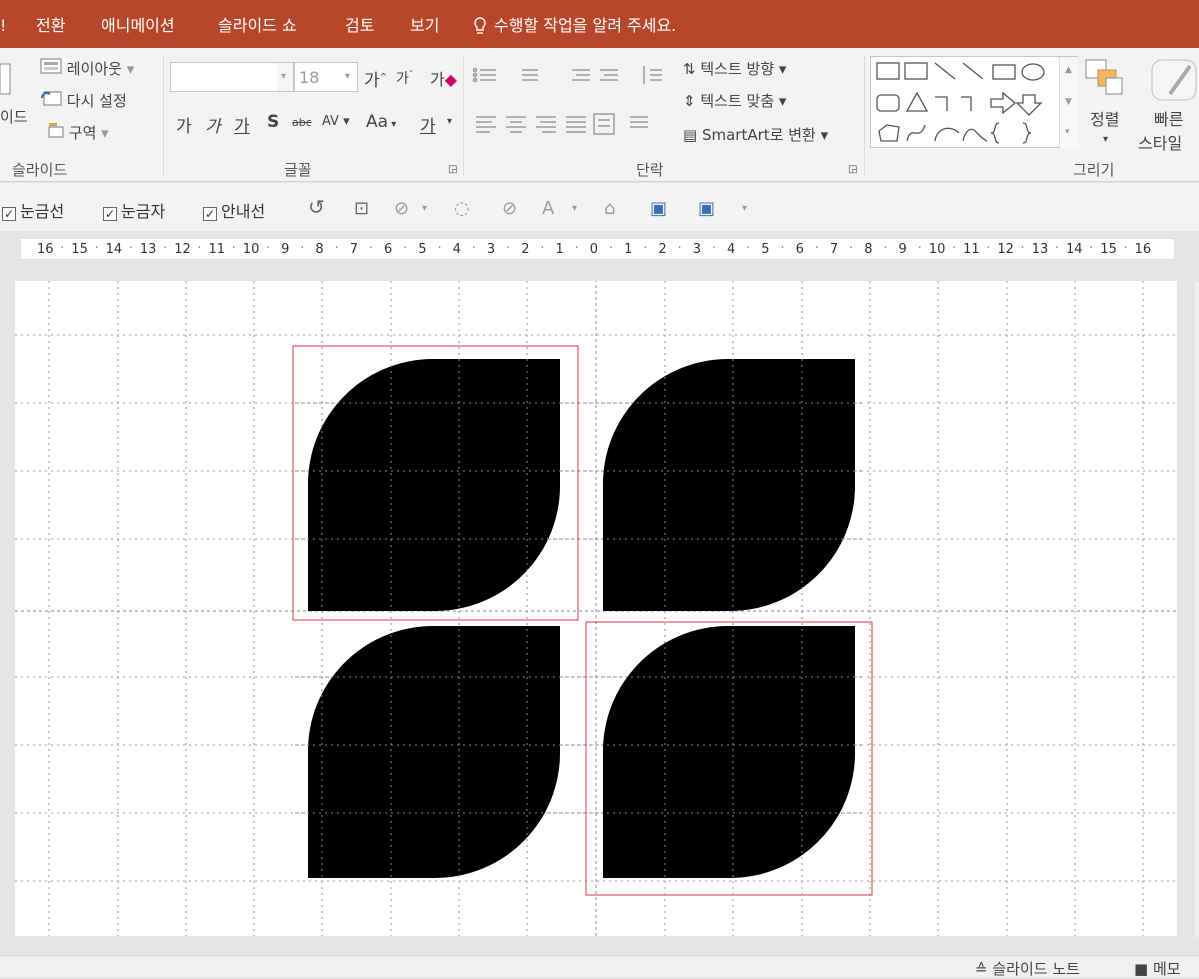  Describe the element at coordinates (138, 26) in the screenshot. I see `tab-animations: 애니메이션` at that location.